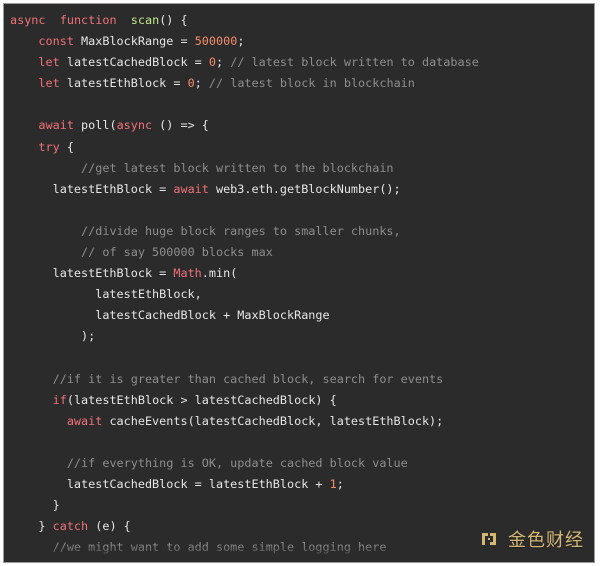 The width and height of the screenshot is (600, 566). I want to click on code-token: latestCachedBlock = latestEthBlock +, so click(170, 484).